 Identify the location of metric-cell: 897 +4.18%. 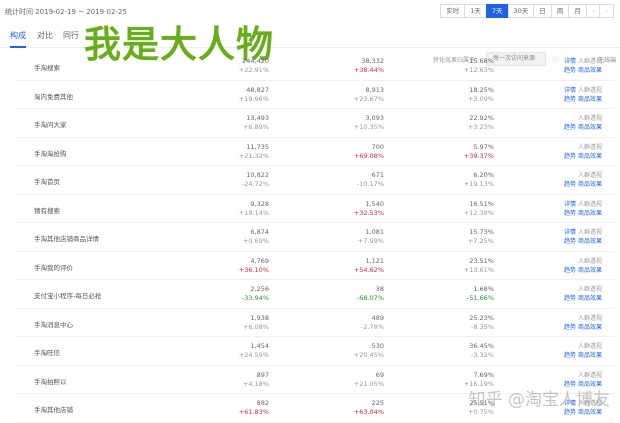
(256, 380).